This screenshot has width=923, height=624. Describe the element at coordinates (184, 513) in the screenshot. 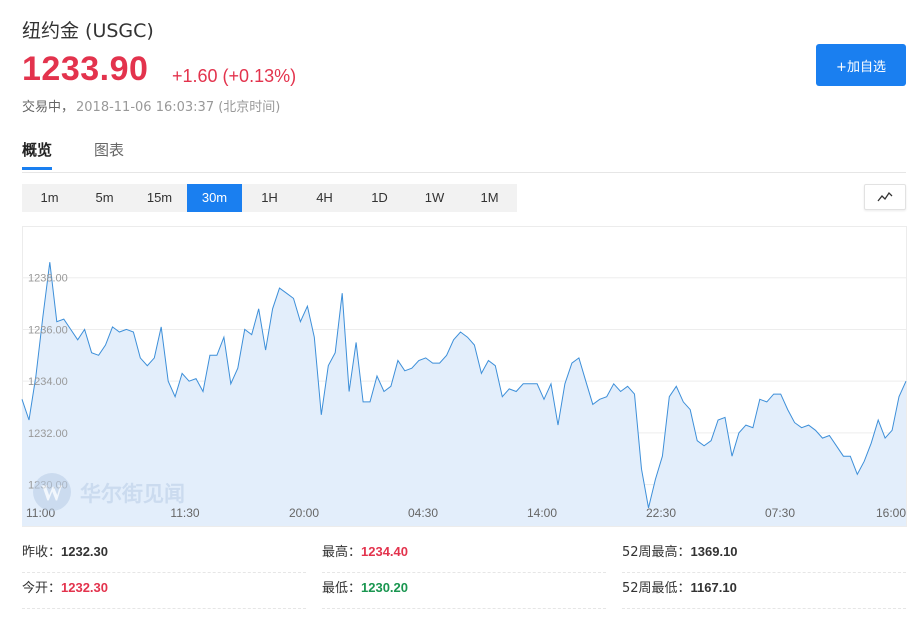

I see `x-tick-label: 11:30` at that location.